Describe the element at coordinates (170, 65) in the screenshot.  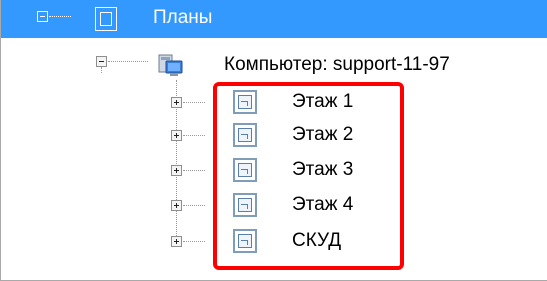
I see `computer-icon` at that location.